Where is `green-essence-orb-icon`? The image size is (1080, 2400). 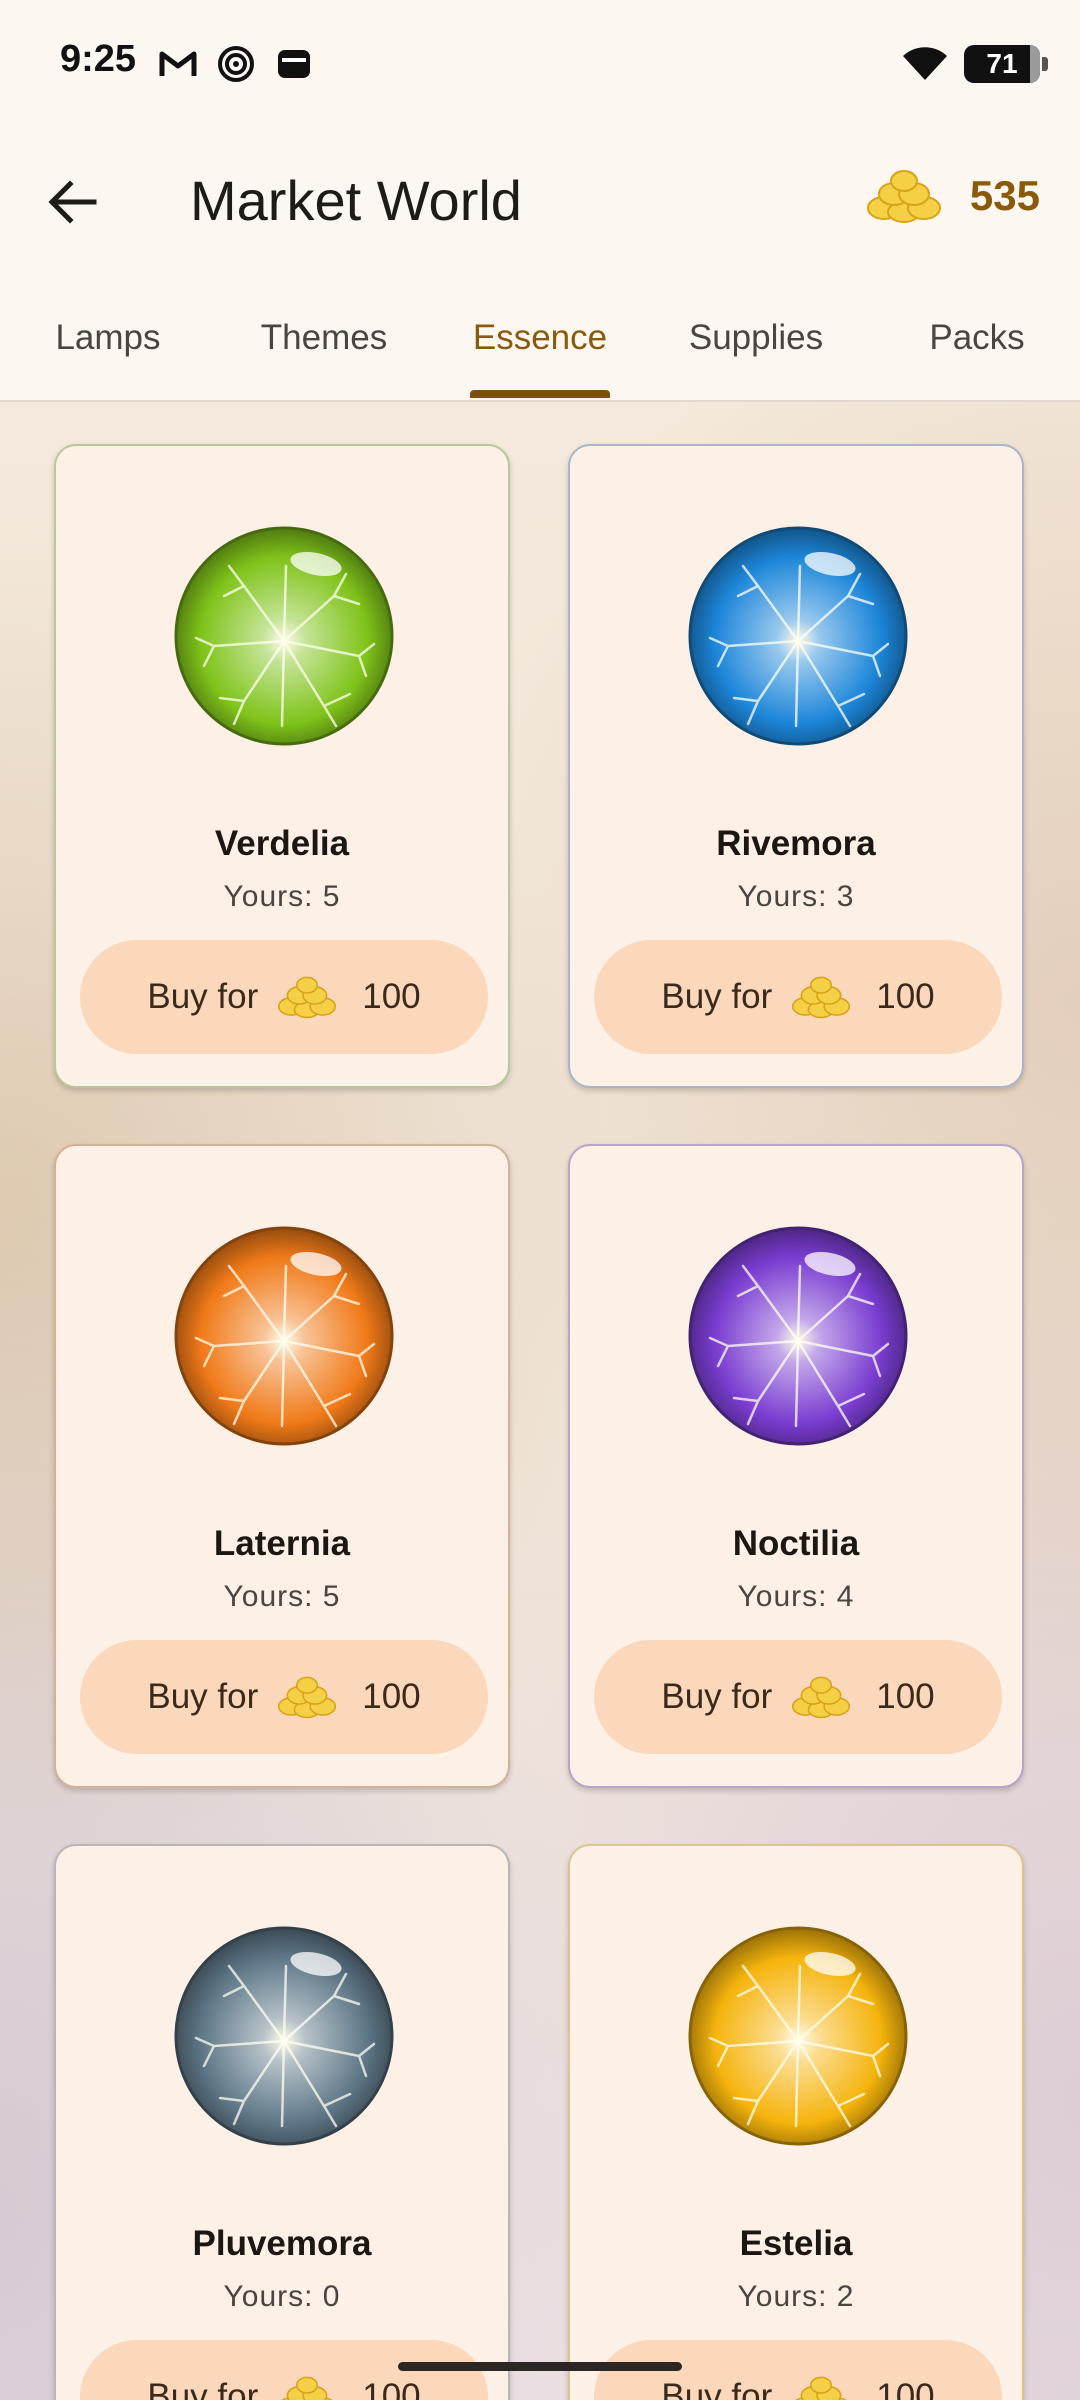
green-essence-orb-icon is located at coordinates (284, 636).